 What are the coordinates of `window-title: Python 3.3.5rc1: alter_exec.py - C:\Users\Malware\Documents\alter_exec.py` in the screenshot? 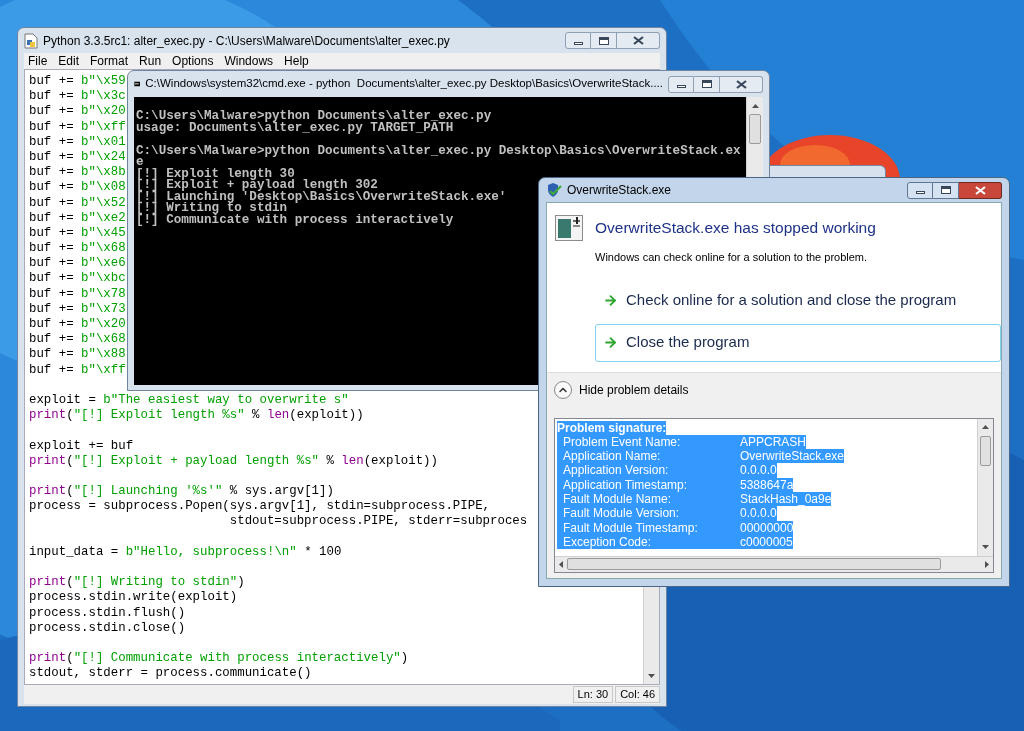 It's located at (247, 41).